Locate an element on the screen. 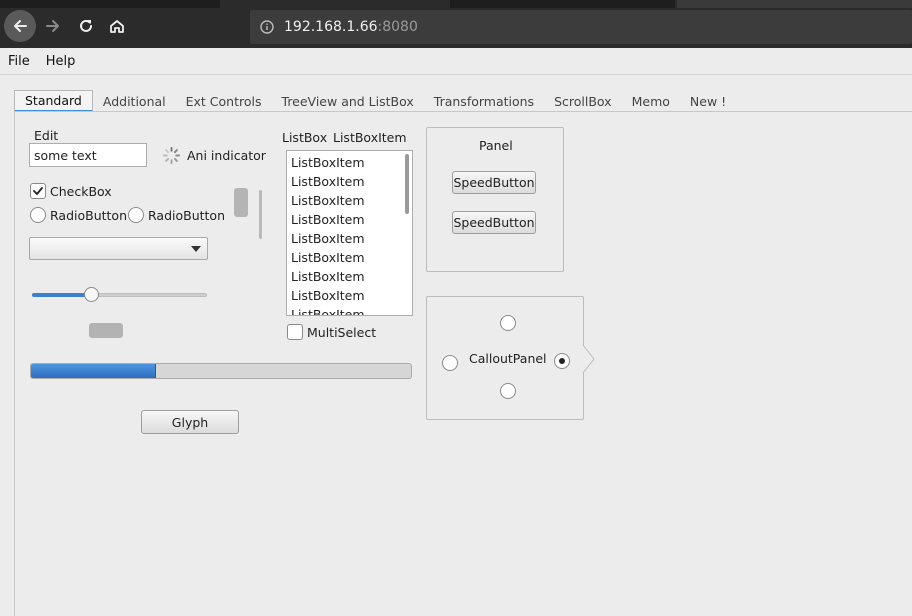 The width and height of the screenshot is (912, 616). tab-transformations: Transformations is located at coordinates (484, 101).